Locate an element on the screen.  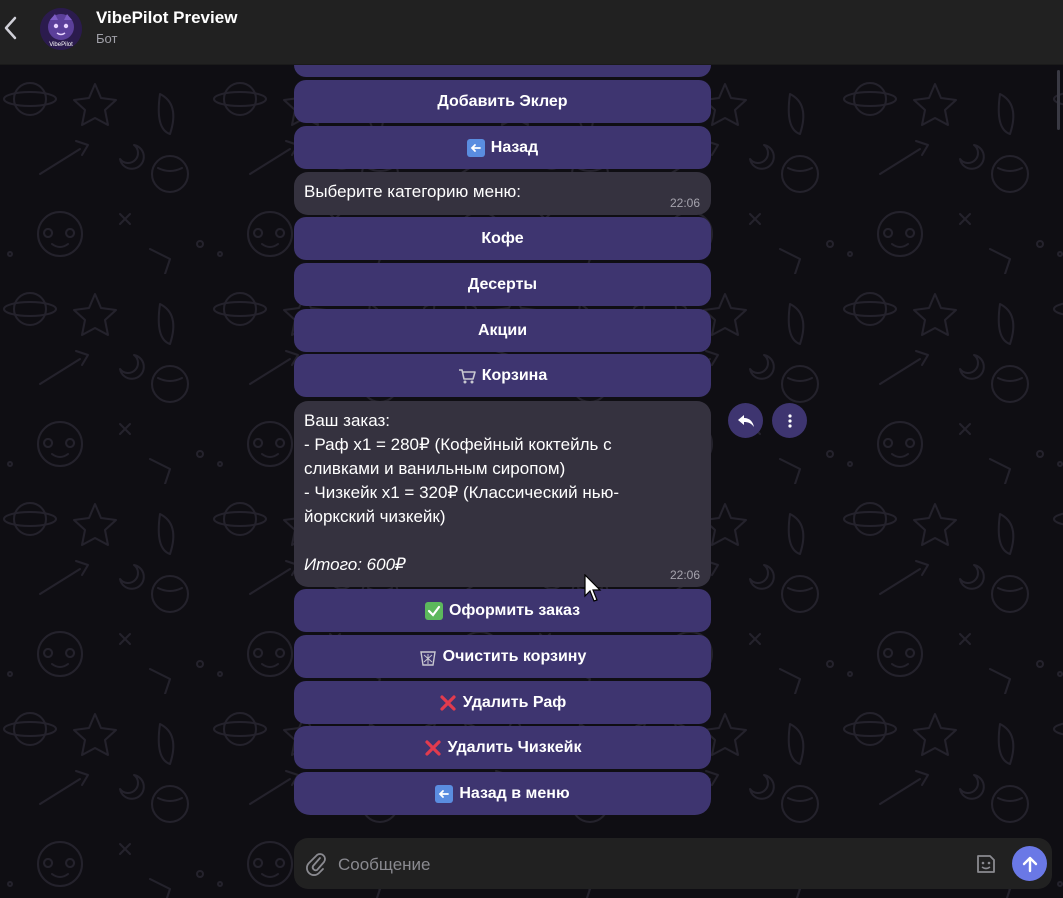
chat-scrollbar is located at coordinates (1058, 100).